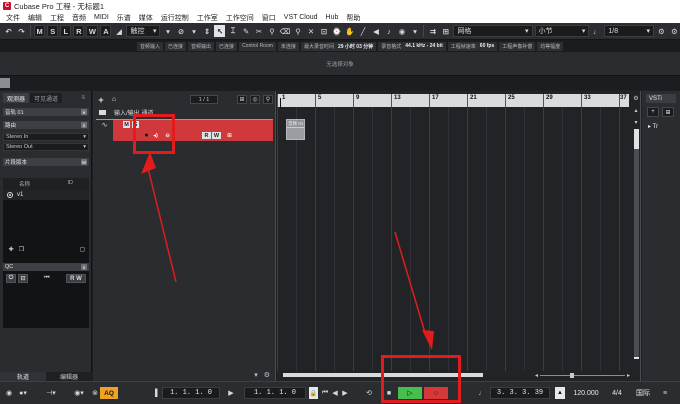 The width and height of the screenshot is (680, 404). I want to click on hand-tool-icon: ✋, so click(349, 31).